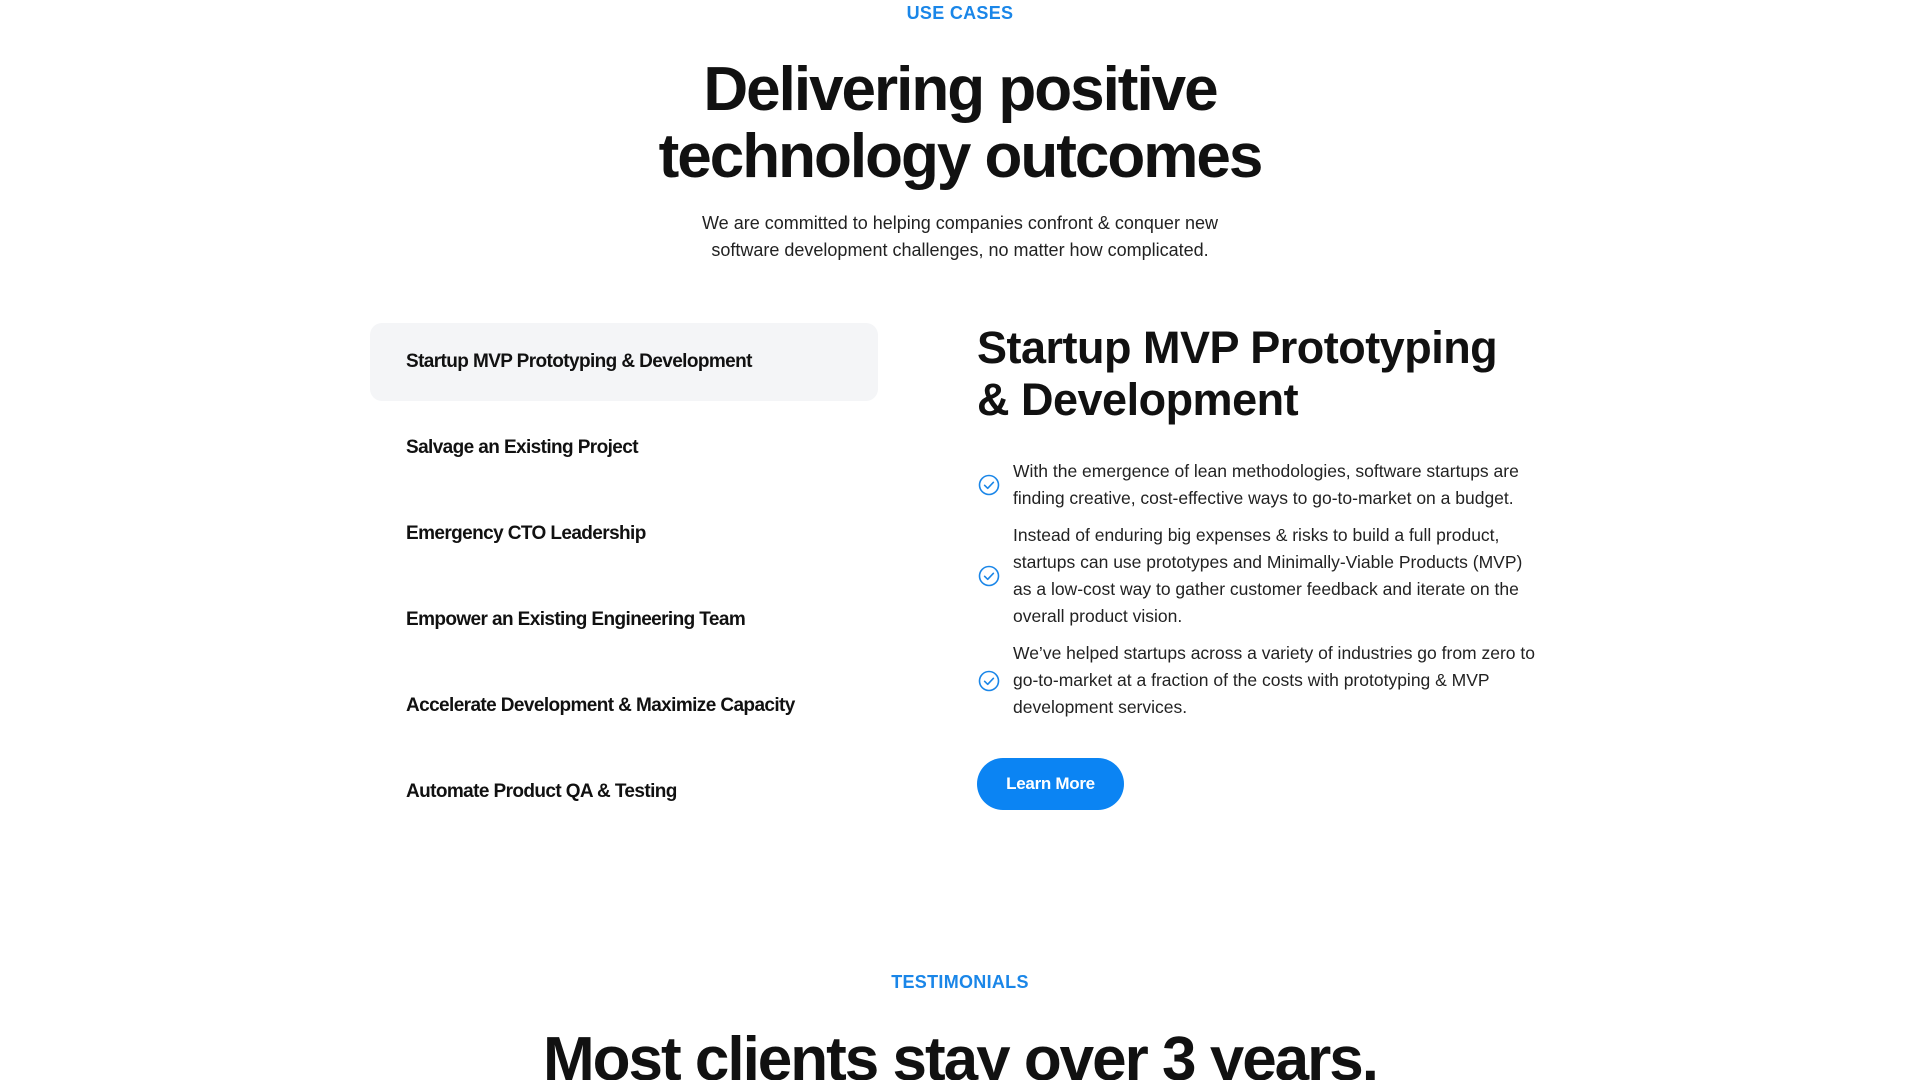 The image size is (1920, 1080). What do you see at coordinates (579, 361) in the screenshot?
I see `tab-label: Startup MVP Prototyping & Development` at bounding box center [579, 361].